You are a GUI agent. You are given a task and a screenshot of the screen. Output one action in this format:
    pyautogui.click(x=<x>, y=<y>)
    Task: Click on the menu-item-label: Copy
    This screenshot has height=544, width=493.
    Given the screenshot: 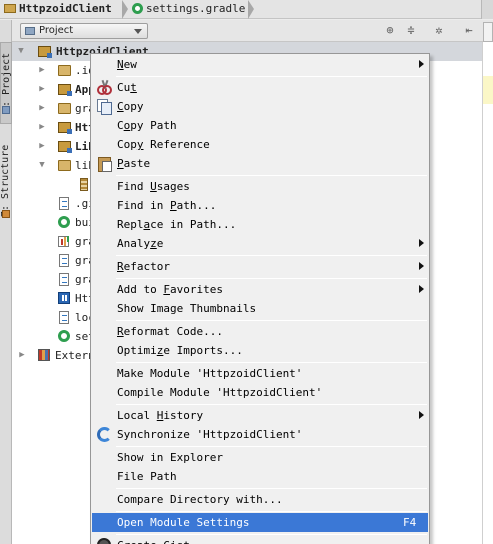 What is the action you would take?
    pyautogui.click(x=130, y=106)
    